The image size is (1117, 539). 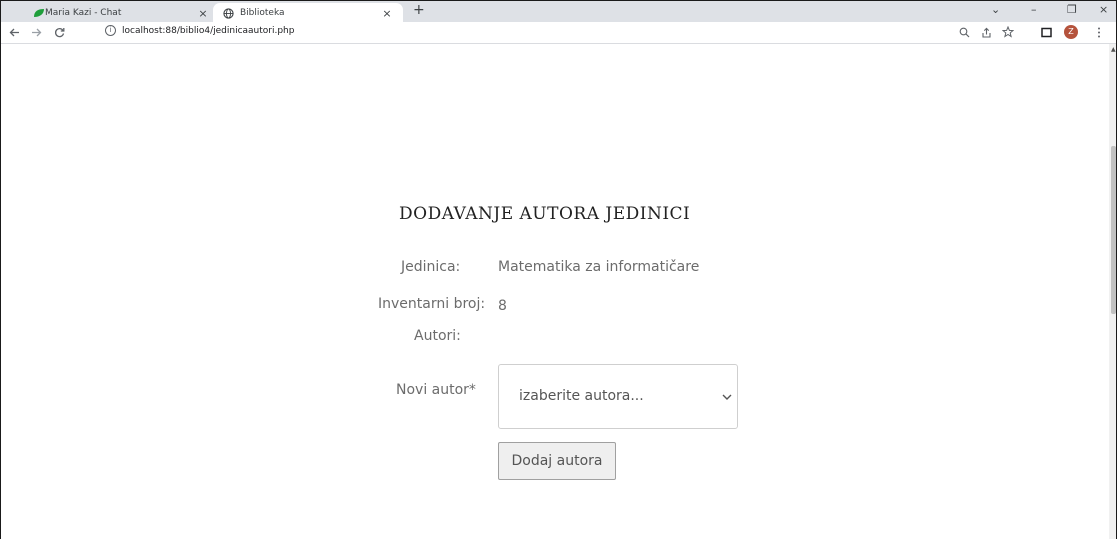 I want to click on tab-title: Biblioteka, so click(x=262, y=13).